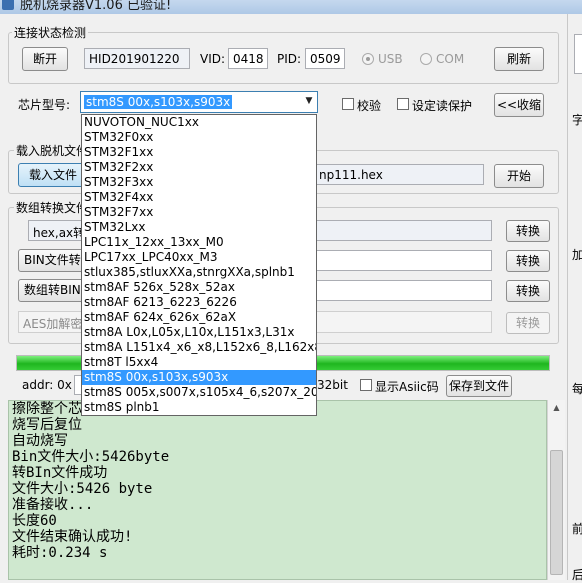  I want to click on pid-label: PID:, so click(289, 59).